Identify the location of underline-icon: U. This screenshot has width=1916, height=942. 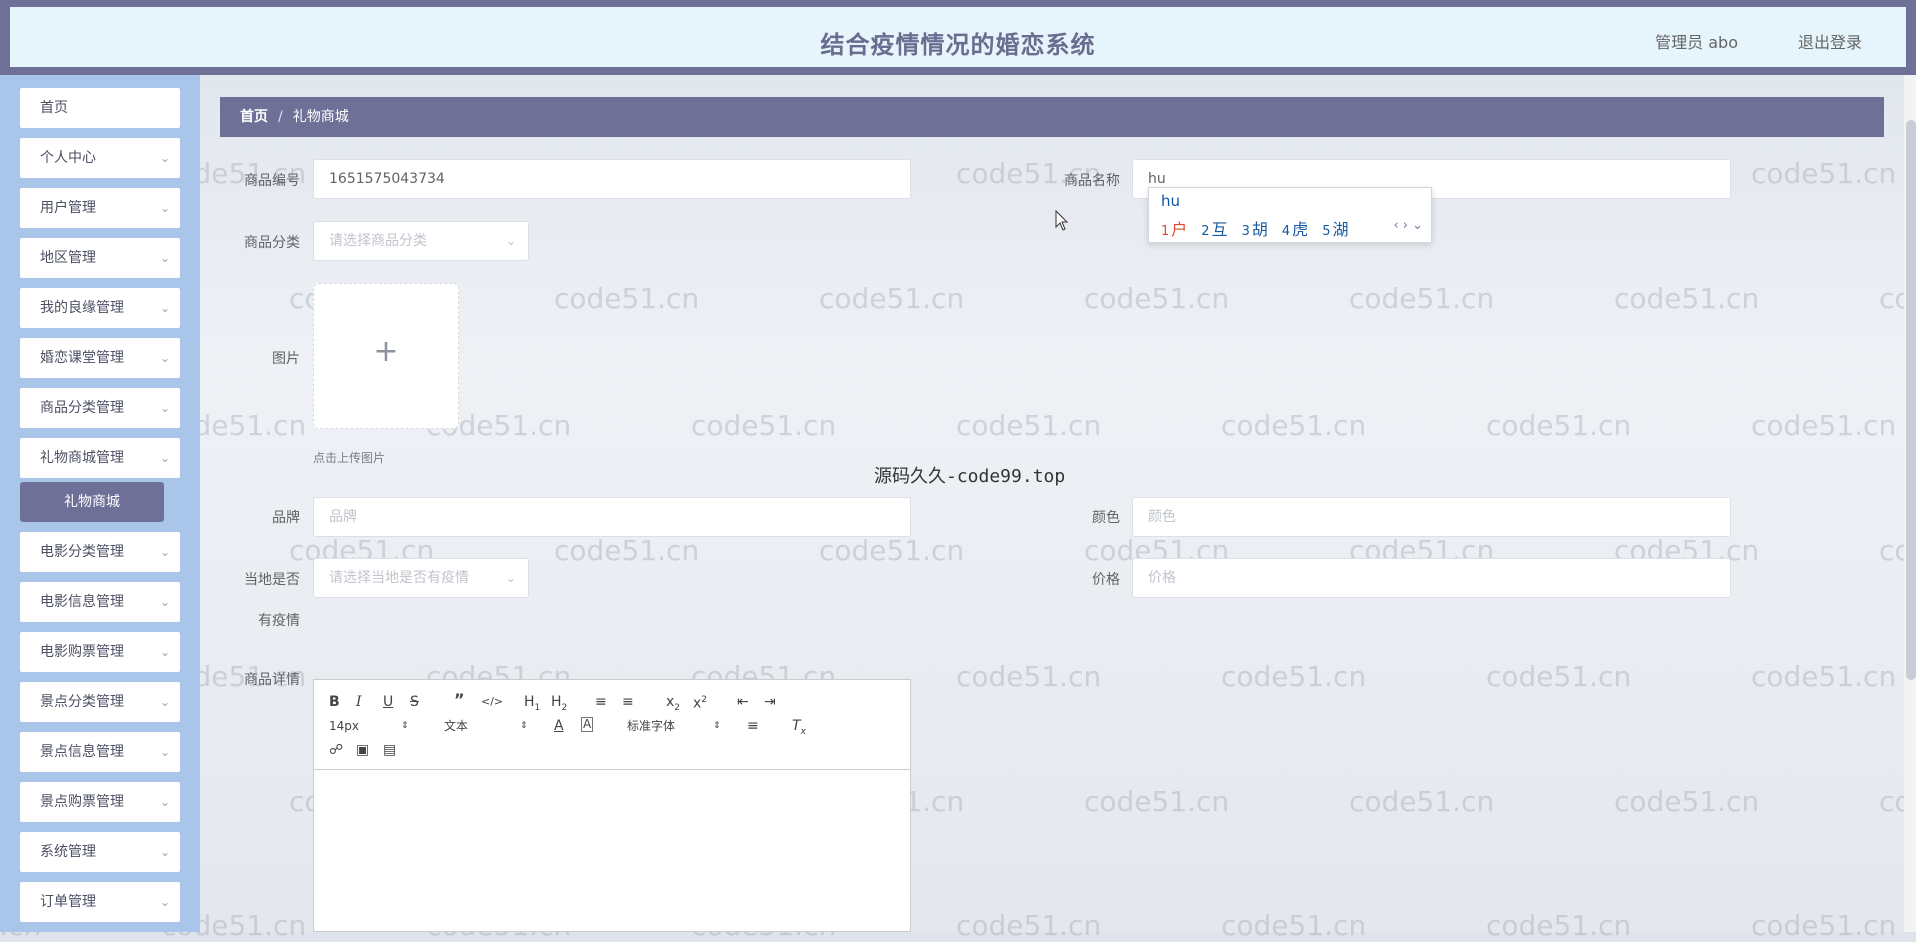
(388, 702).